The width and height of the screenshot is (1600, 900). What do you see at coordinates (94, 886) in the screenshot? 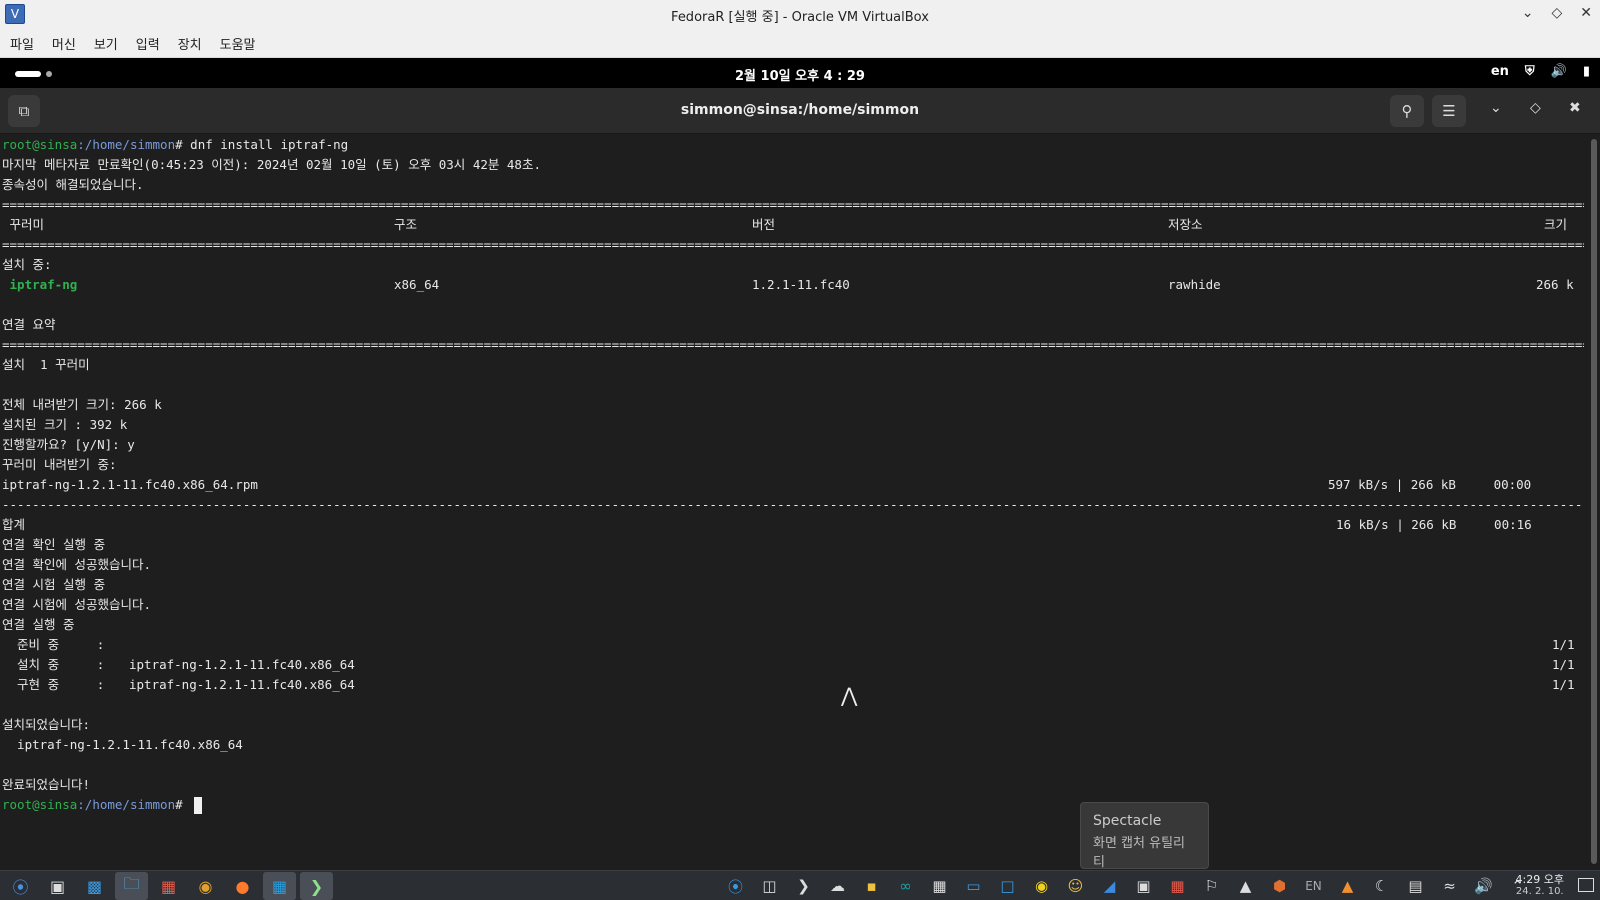
I see `app-store-icon: ▩` at bounding box center [94, 886].